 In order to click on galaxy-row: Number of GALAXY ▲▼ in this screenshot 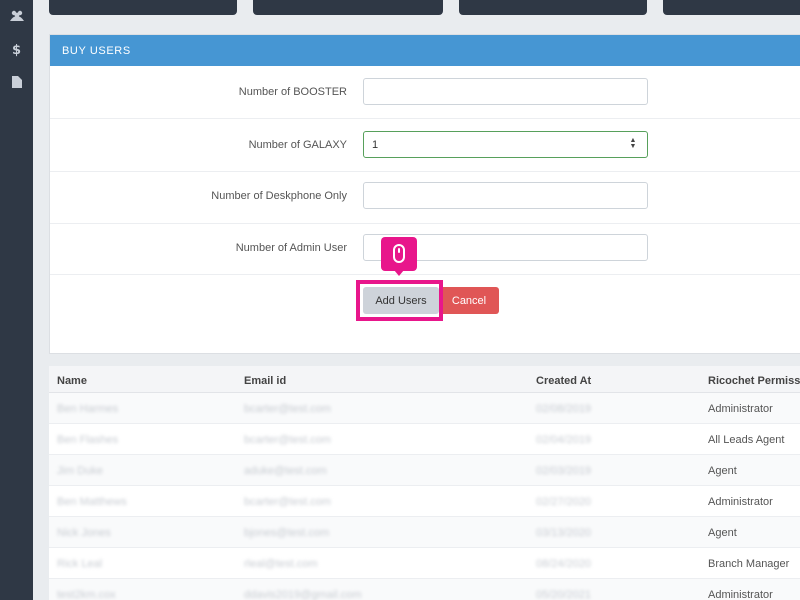, I will do `click(425, 145)`.